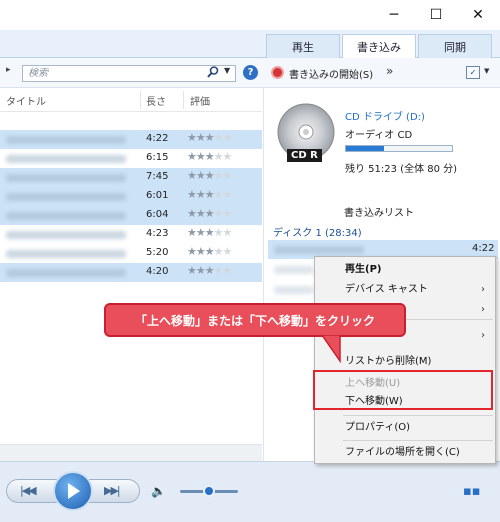  I want to click on burn-options-icon: ✓, so click(473, 72).